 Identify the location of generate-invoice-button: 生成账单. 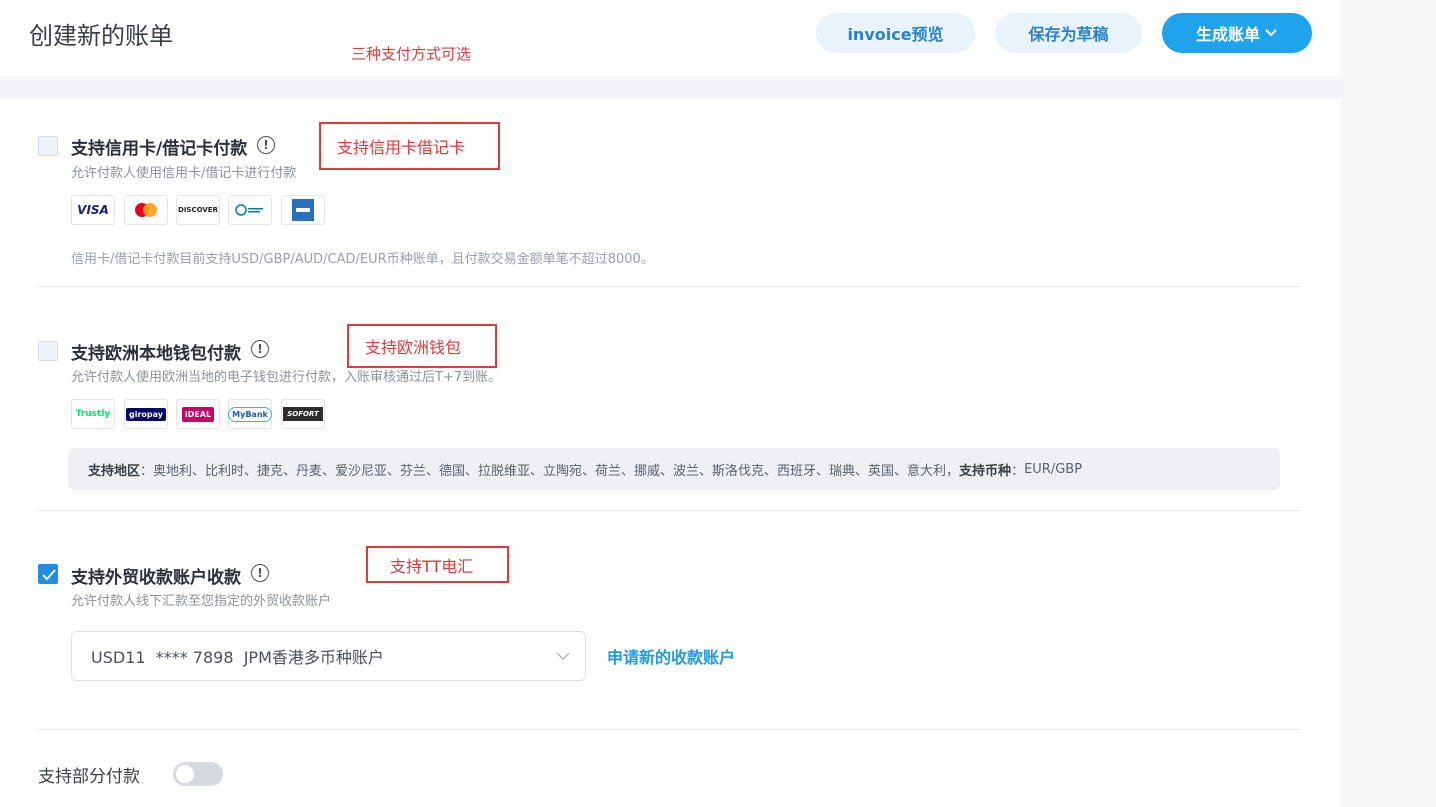
(1237, 33).